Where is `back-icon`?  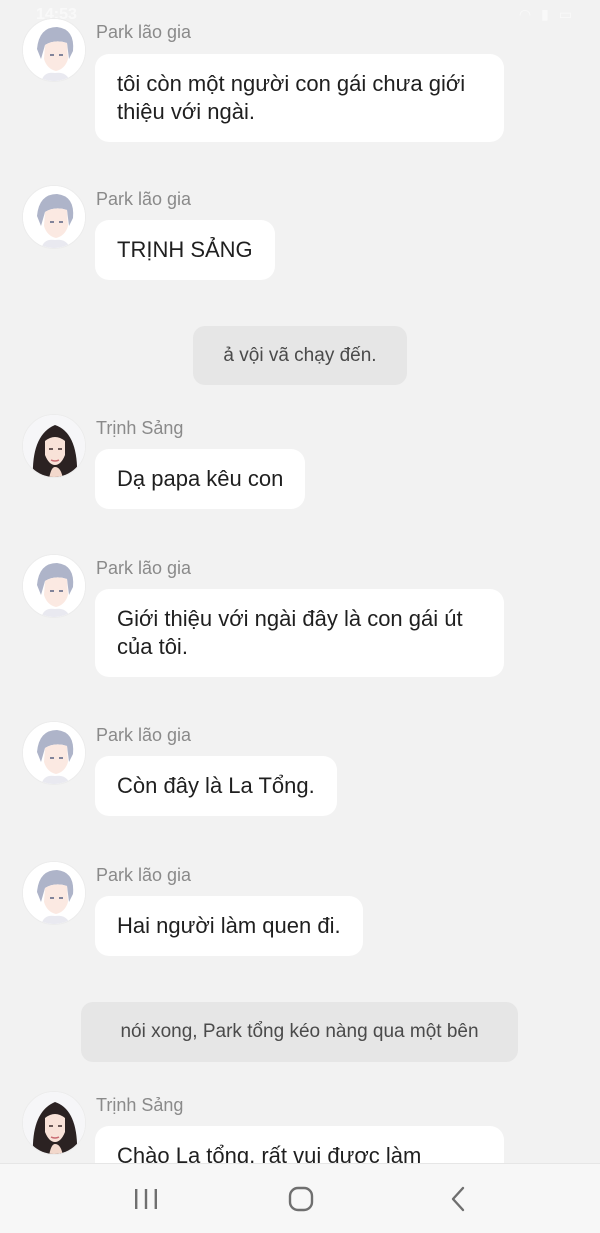
back-icon is located at coordinates (458, 1199).